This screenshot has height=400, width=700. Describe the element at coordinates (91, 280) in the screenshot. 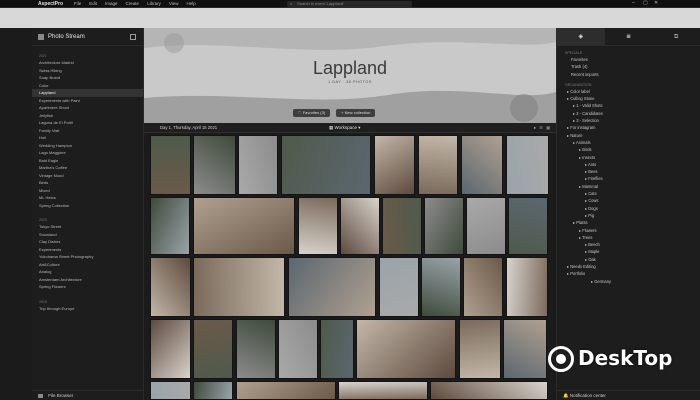

I see `event-item: Amsterdam Architecture` at that location.